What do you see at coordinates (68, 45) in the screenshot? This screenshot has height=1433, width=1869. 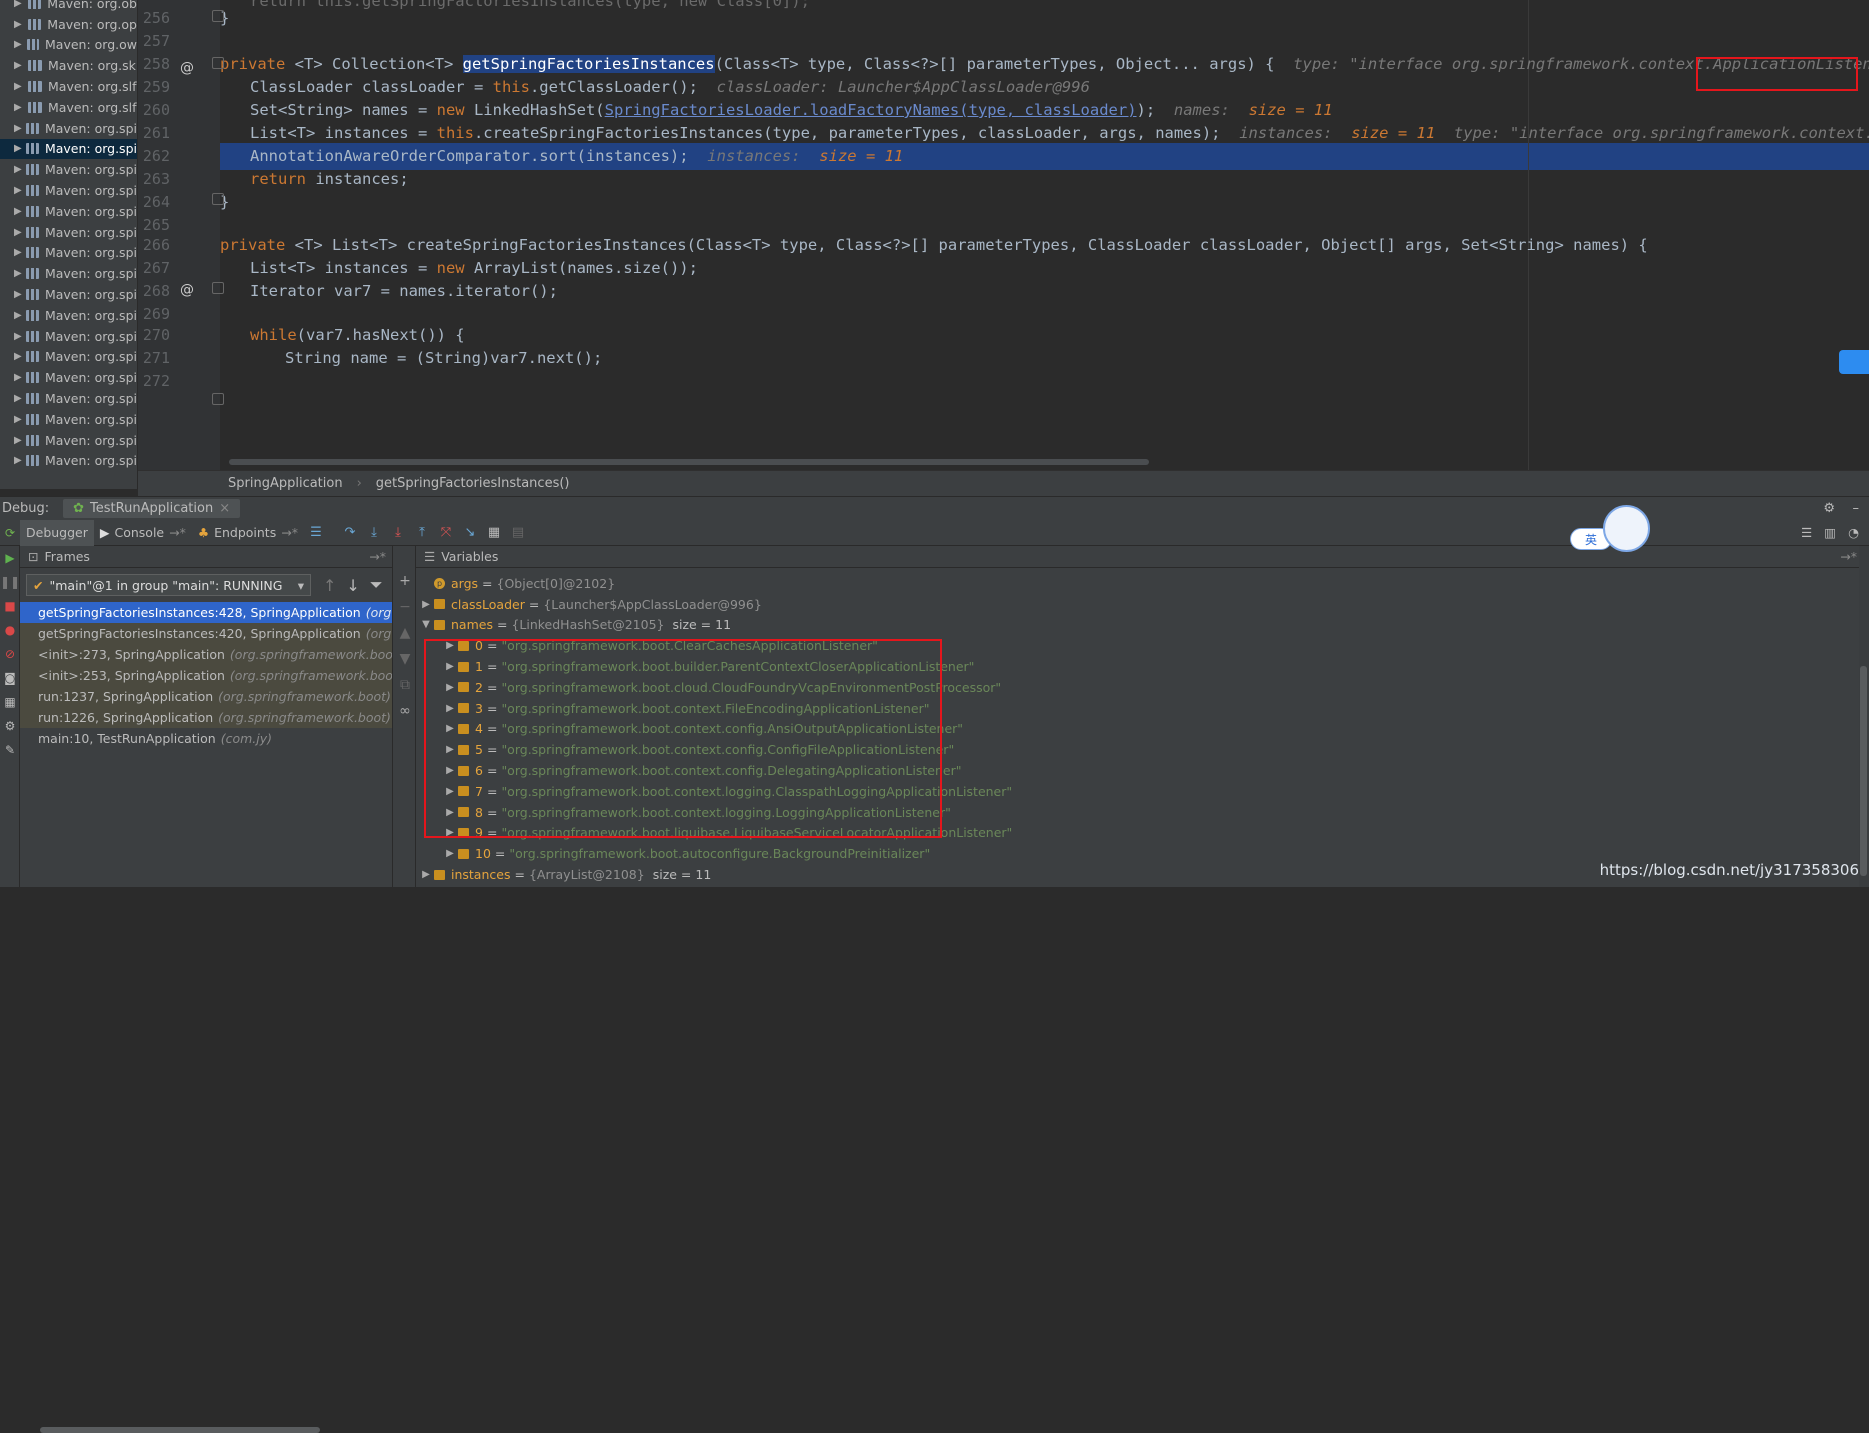 I see `project-tree-item: ▶Maven: org.ow` at bounding box center [68, 45].